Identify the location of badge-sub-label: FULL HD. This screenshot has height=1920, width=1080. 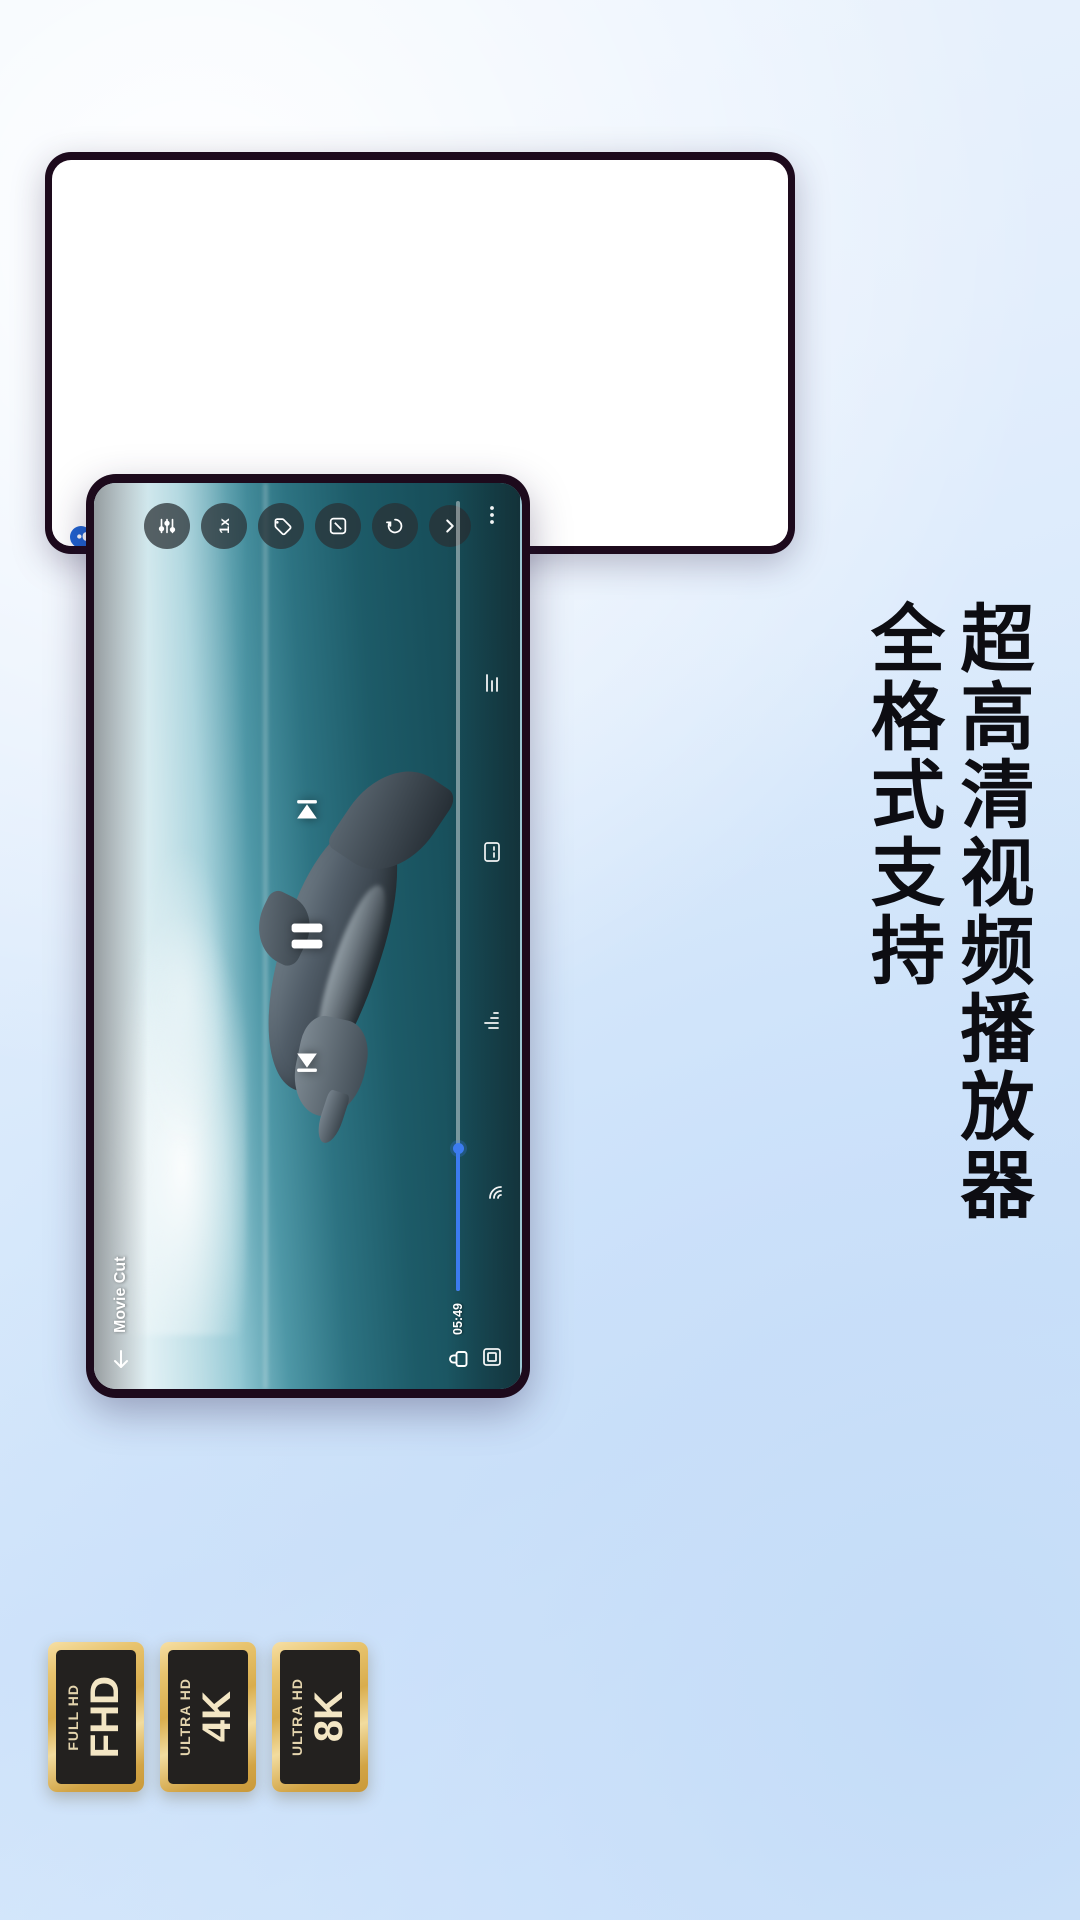
(72, 1717).